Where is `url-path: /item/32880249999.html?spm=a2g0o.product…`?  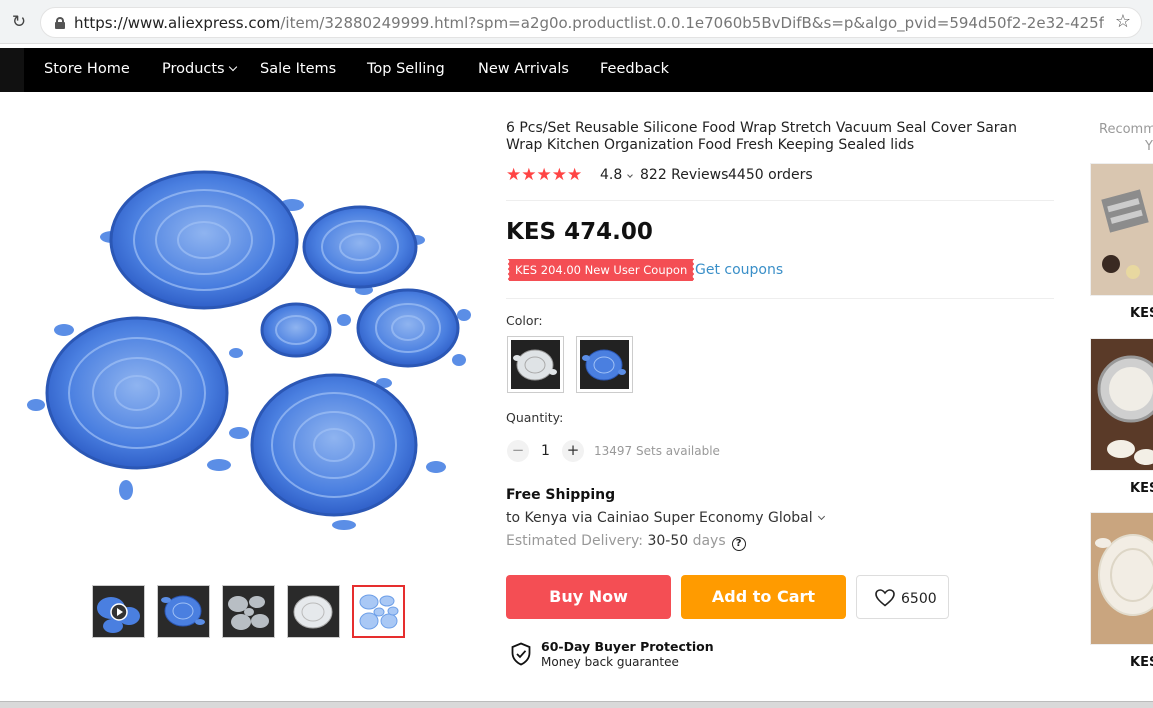 url-path: /item/32880249999.html?spm=a2g0o.product… is located at coordinates (692, 23).